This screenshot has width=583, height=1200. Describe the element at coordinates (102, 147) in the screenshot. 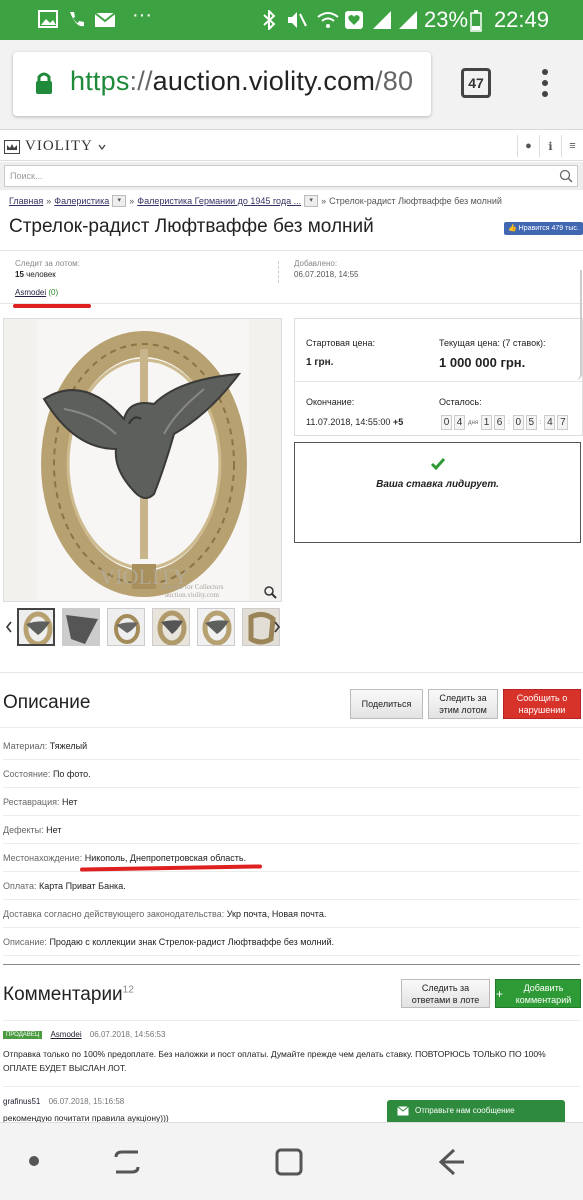

I see `chevron-down-icon` at that location.